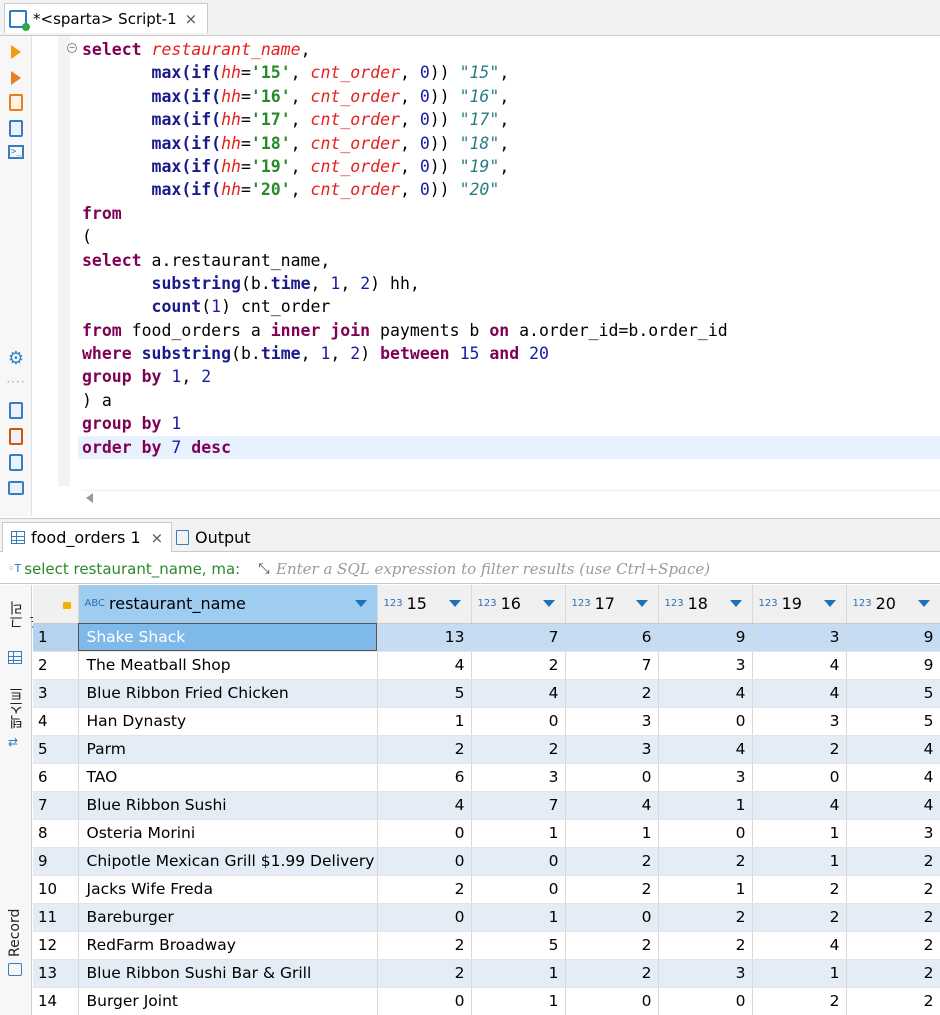 The width and height of the screenshot is (940, 1015). Describe the element at coordinates (16, 78) in the screenshot. I see `execute-in-new-tab-icon` at that location.